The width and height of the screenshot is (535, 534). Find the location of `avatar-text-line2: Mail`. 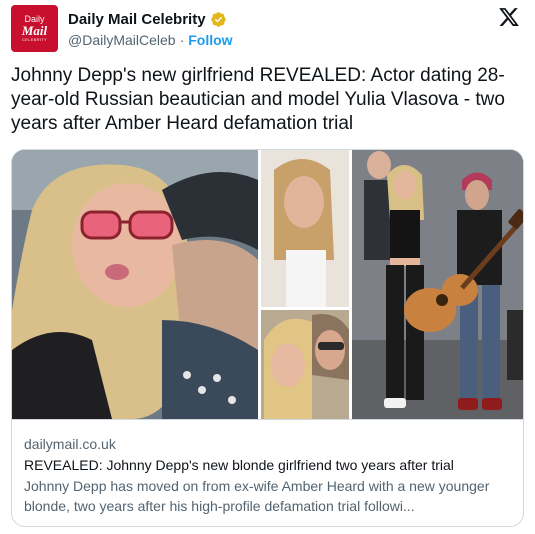

avatar-text-line2: Mail is located at coordinates (34, 30).